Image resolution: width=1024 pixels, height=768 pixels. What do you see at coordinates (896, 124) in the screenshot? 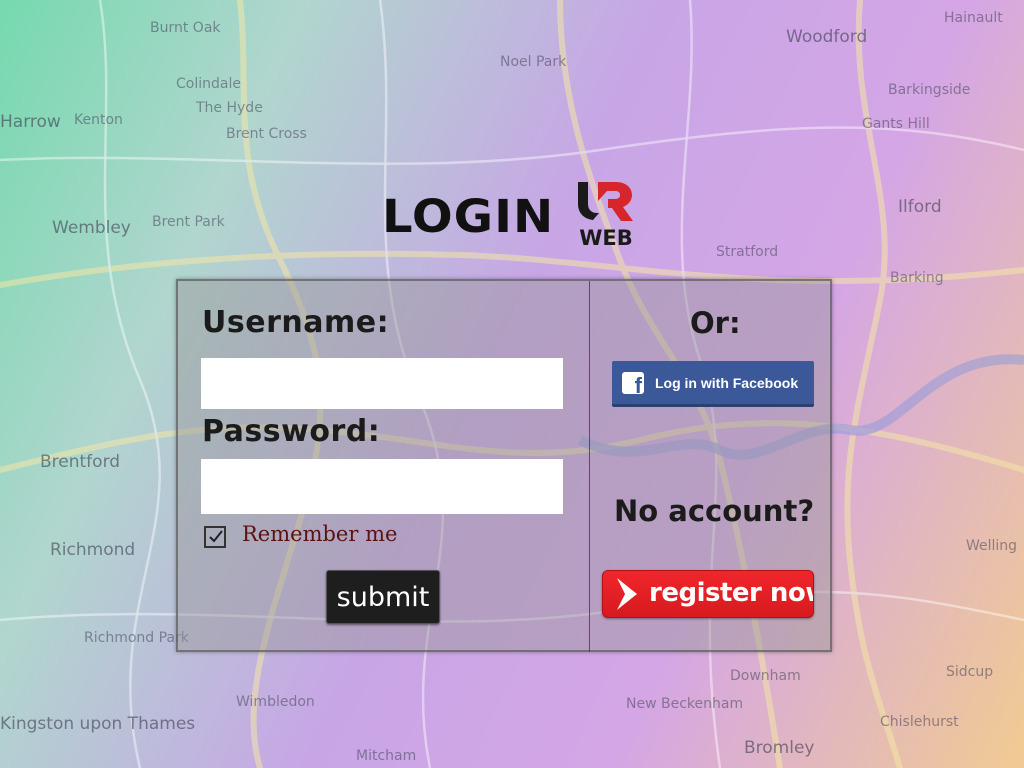
I see `map-label: Gants Hill` at bounding box center [896, 124].